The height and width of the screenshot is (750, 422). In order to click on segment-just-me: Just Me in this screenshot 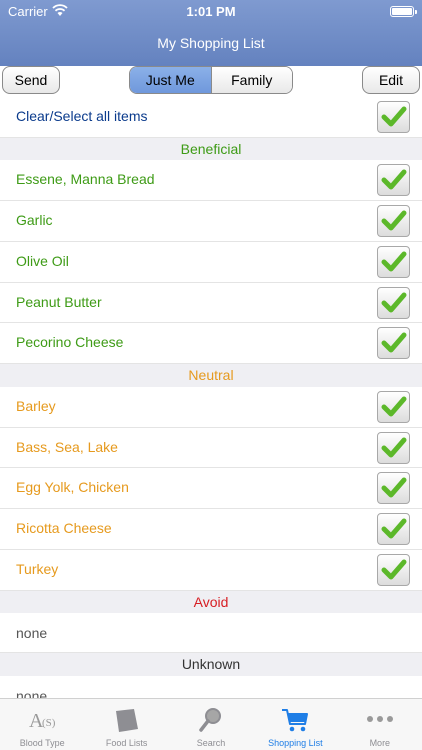, I will do `click(171, 80)`.